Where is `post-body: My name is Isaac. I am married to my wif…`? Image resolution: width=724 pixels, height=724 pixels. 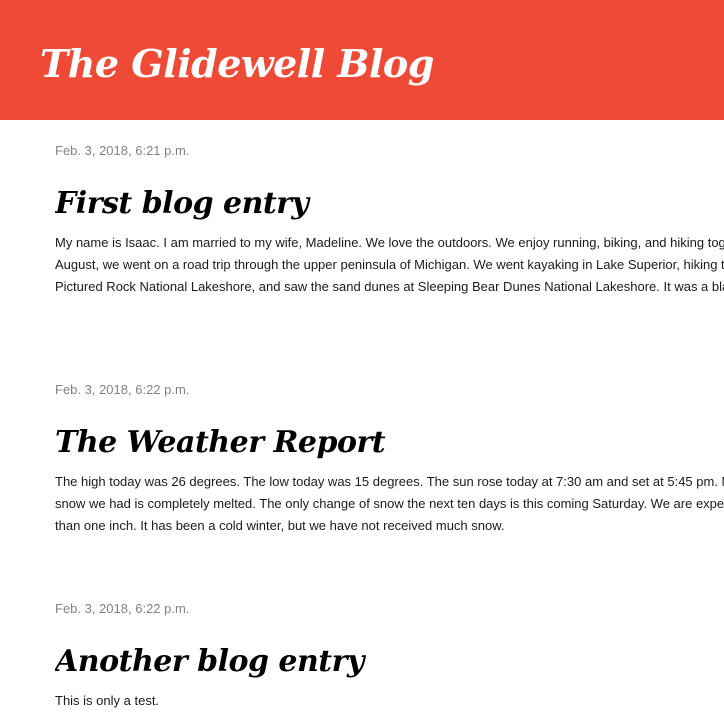
post-body: My name is Isaac. I am married to my wif… is located at coordinates (389, 264).